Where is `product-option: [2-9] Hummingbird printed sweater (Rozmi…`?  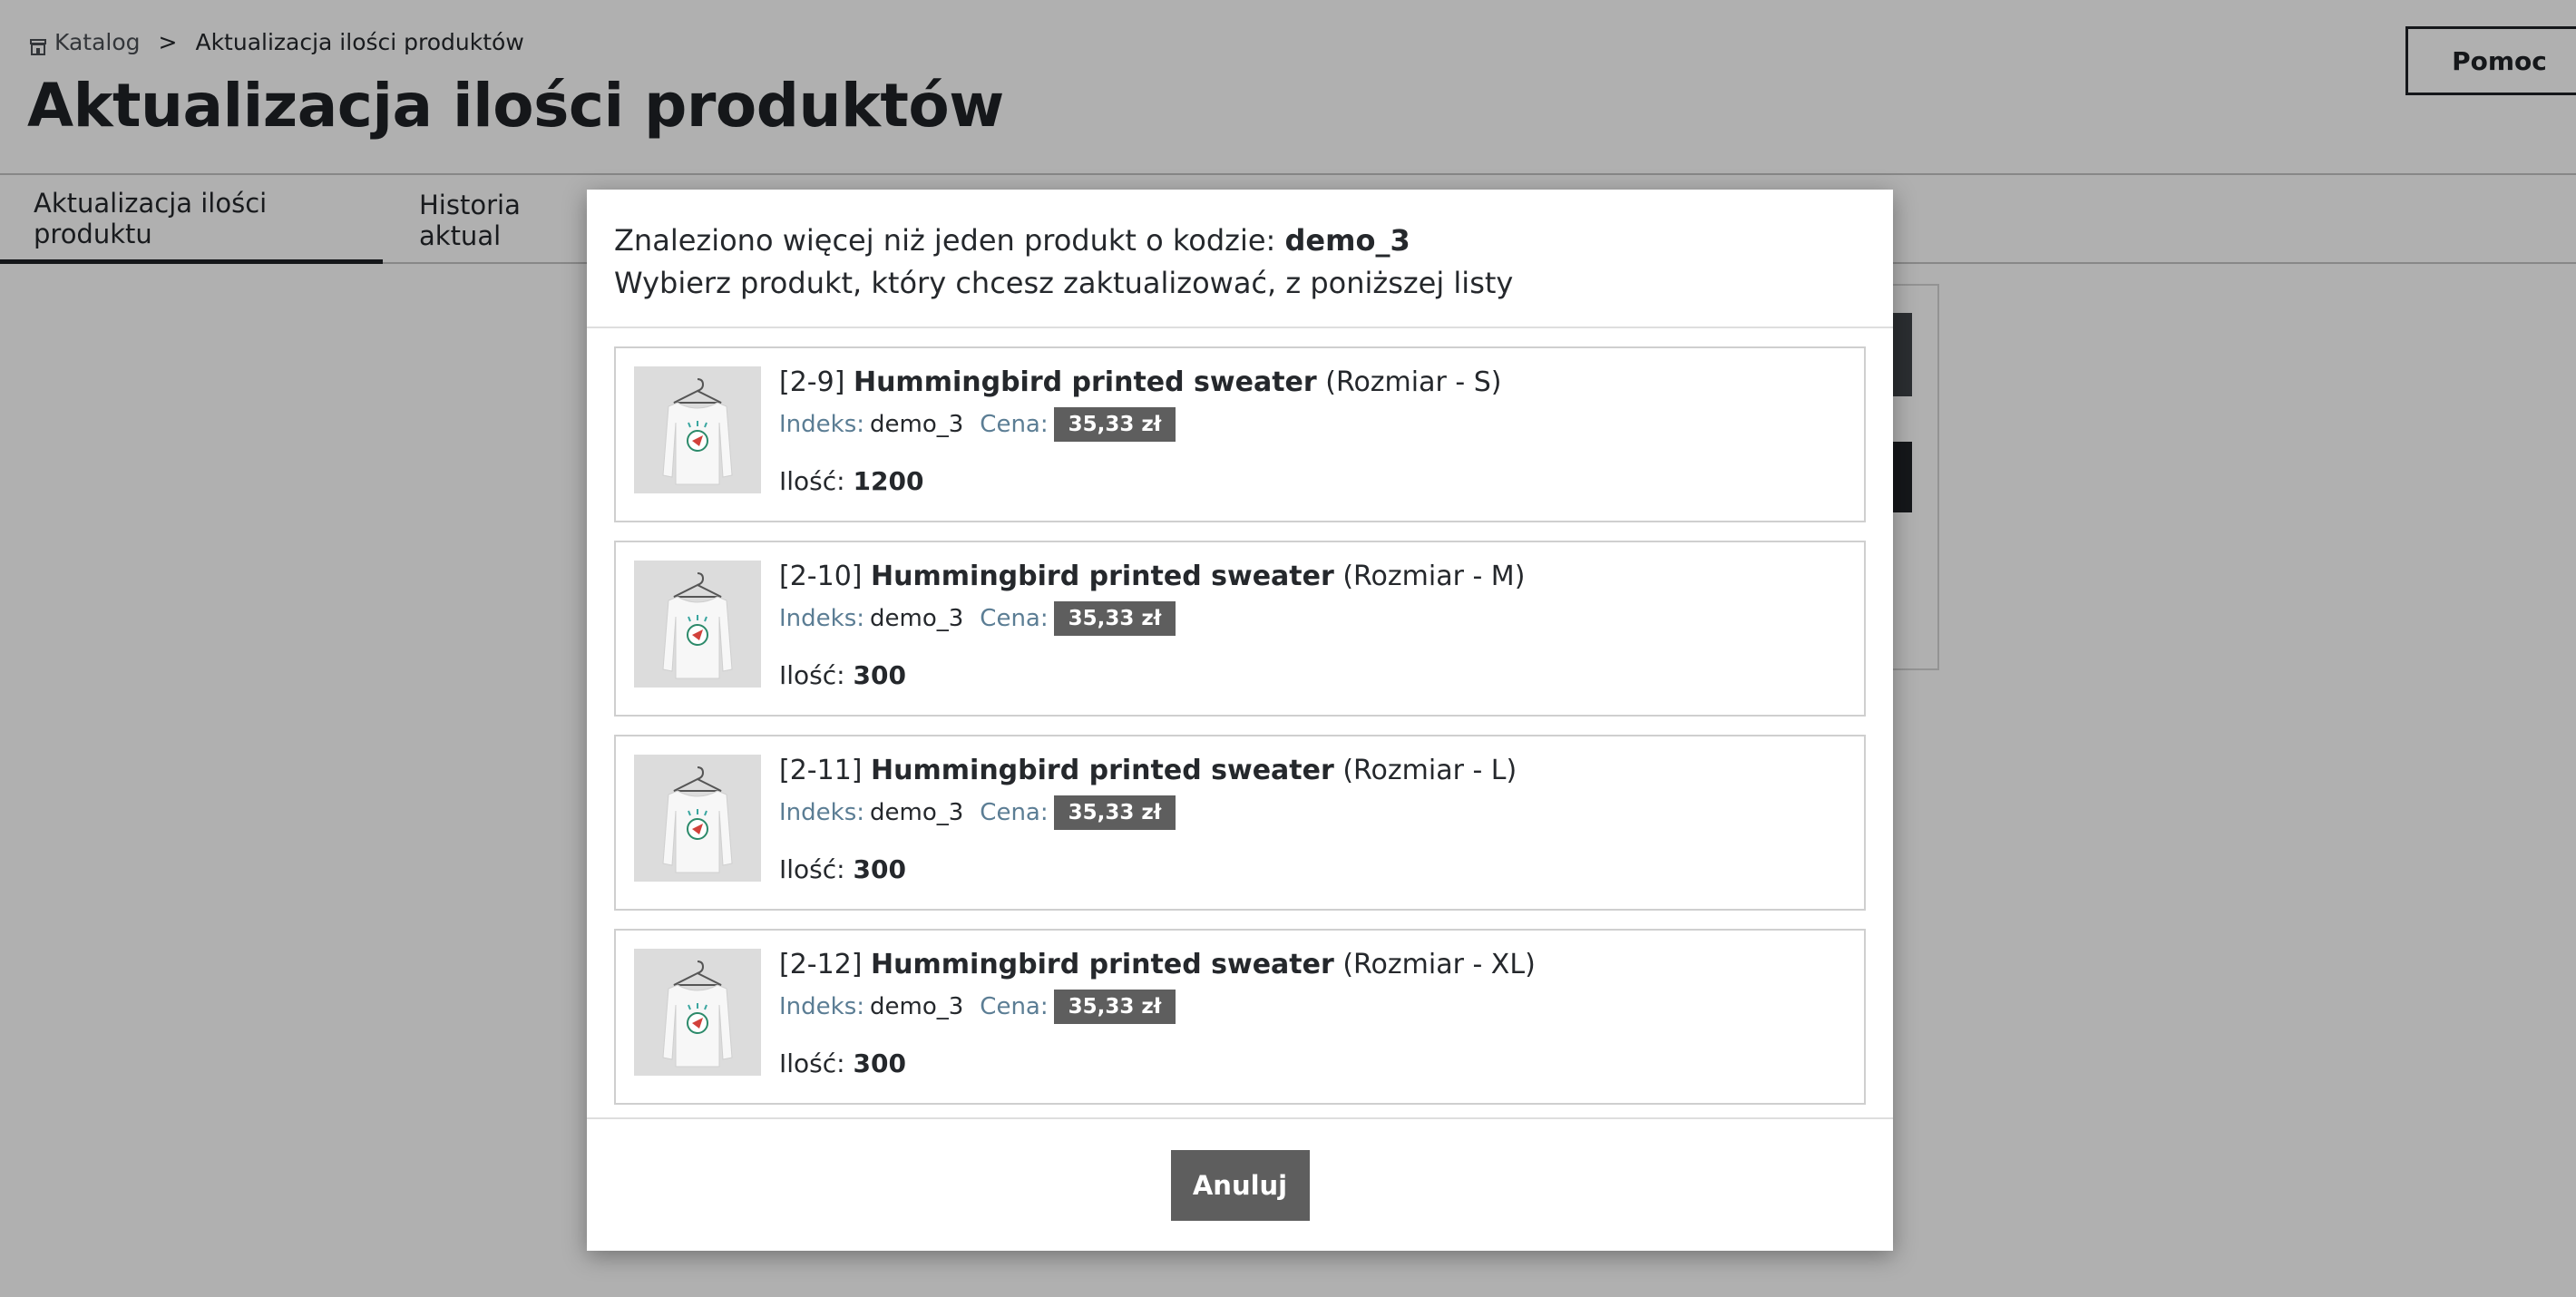
product-option: [2-9] Hummingbird printed sweater (Rozmi… is located at coordinates (1240, 434).